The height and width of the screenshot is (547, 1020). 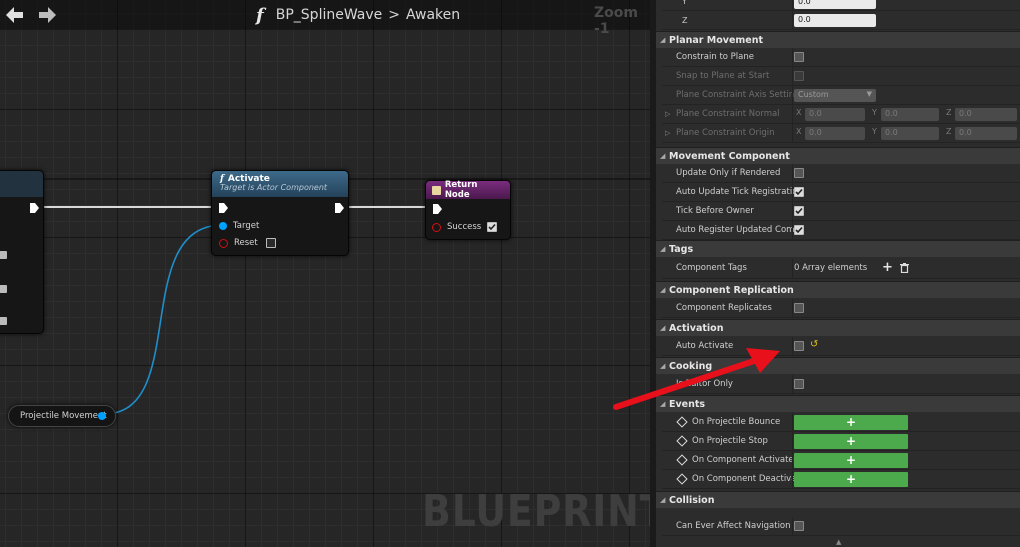 I want to click on event-row-projectile-stop: On Projectile Stop +, so click(x=841, y=441).